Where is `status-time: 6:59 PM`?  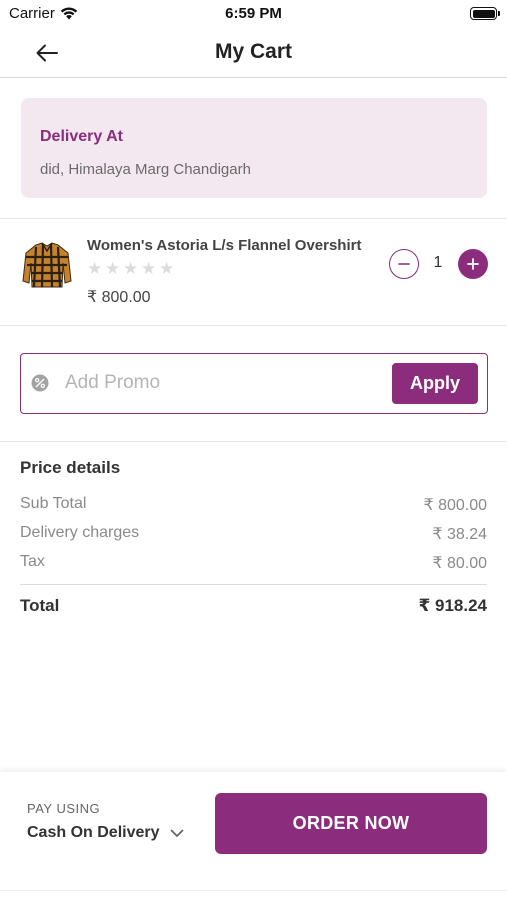
status-time: 6:59 PM is located at coordinates (253, 13).